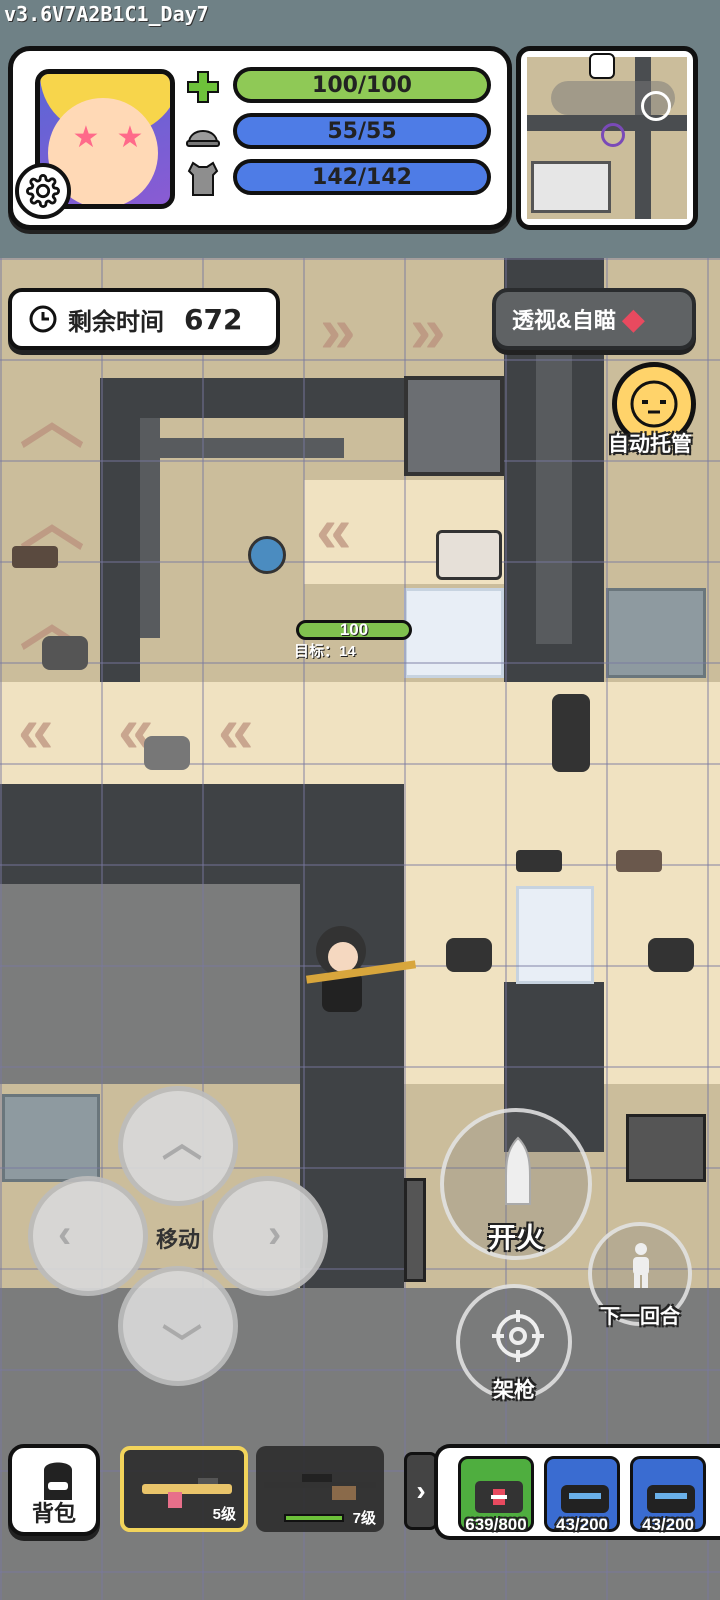  Describe the element at coordinates (224, 1514) in the screenshot. I see `weapon-level: 5级` at that location.